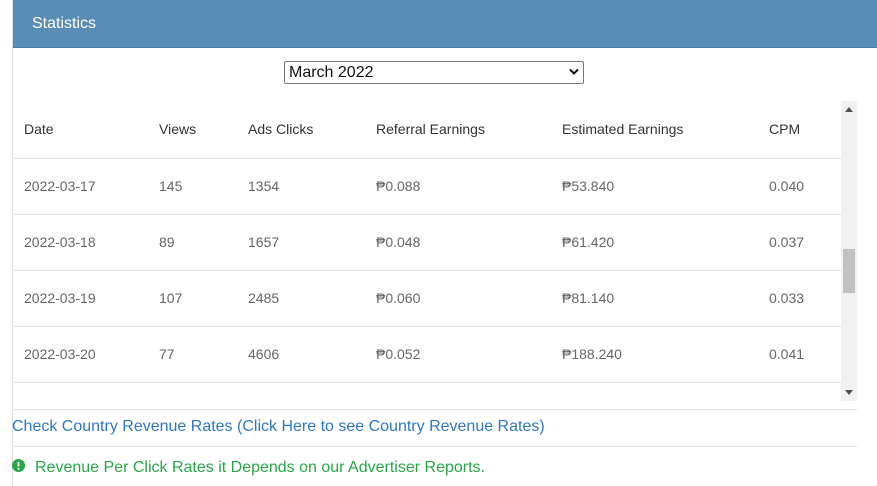 The height and width of the screenshot is (486, 877). What do you see at coordinates (18, 465) in the screenshot?
I see `exclamation-circle-icon` at bounding box center [18, 465].